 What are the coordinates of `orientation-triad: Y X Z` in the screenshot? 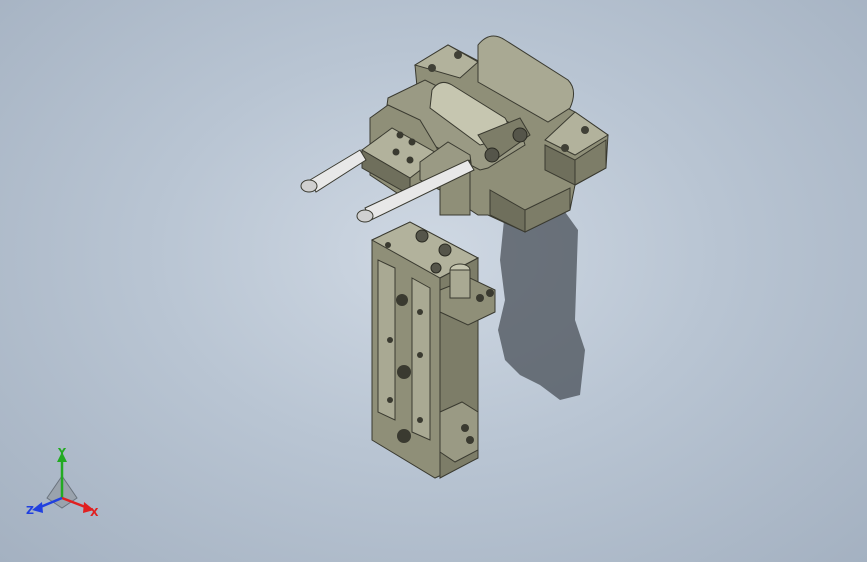 It's located at (67, 486).